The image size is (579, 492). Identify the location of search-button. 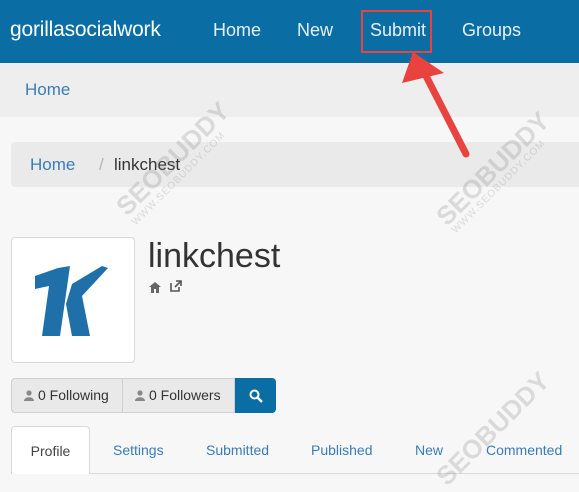
(255, 395).